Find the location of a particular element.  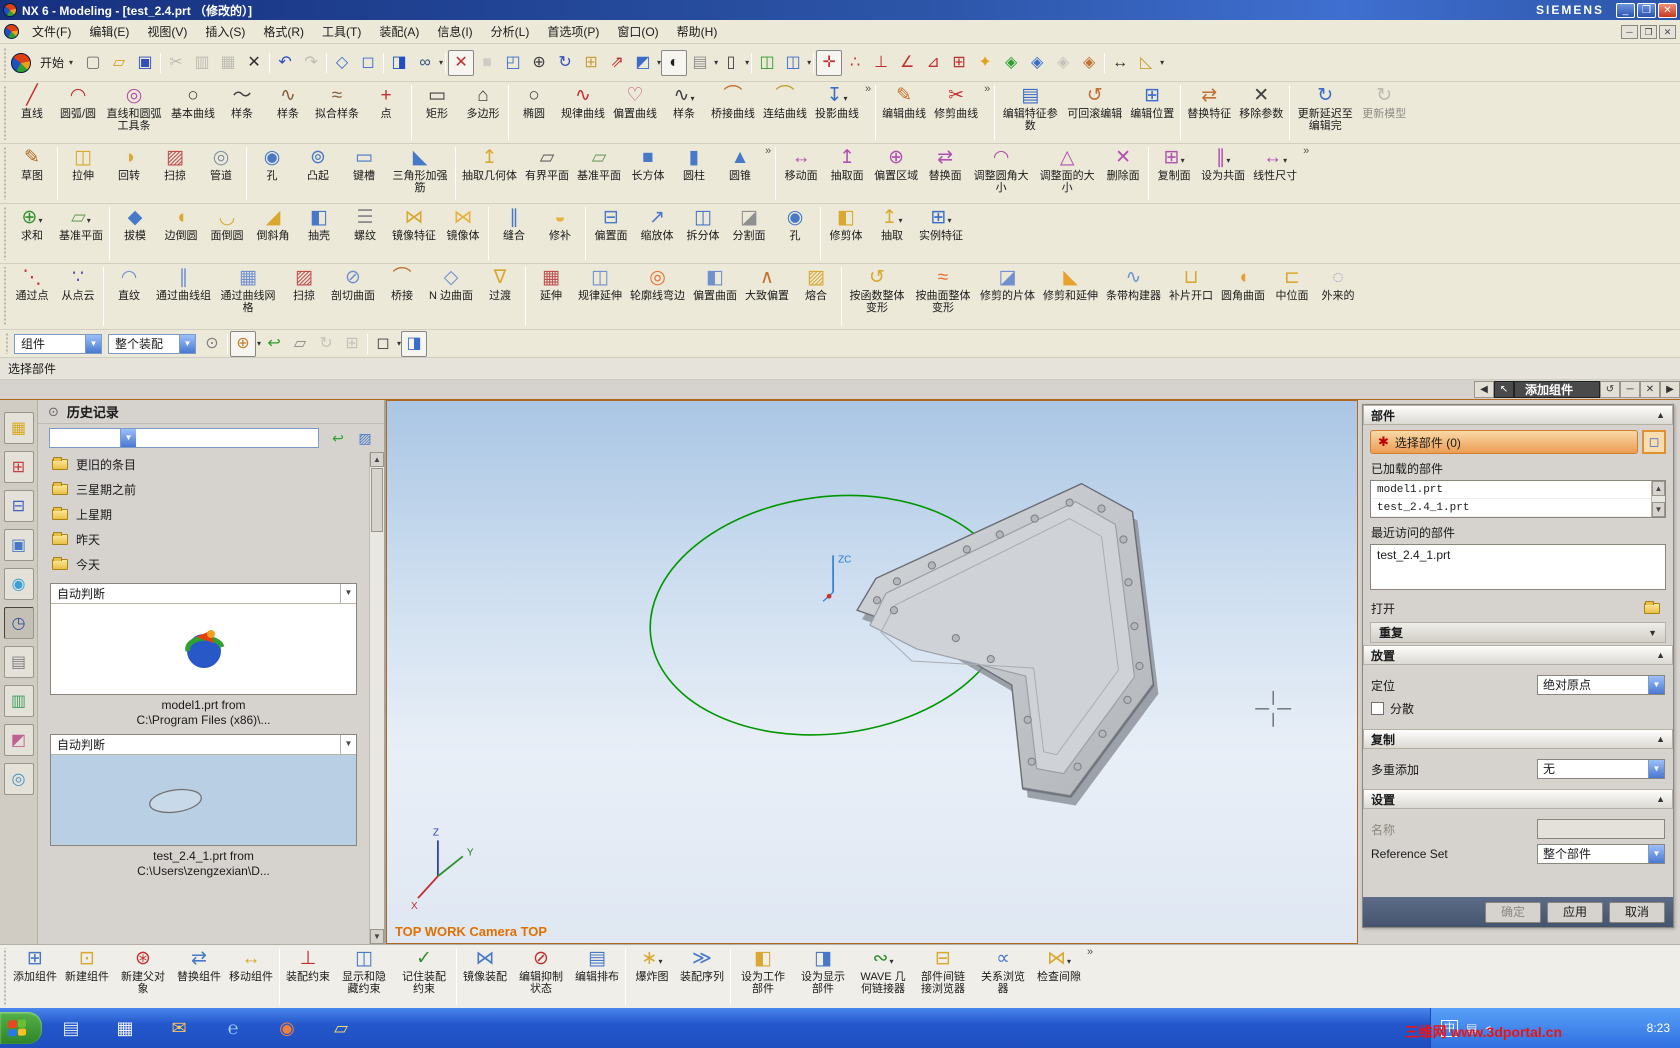

assembly-navigator-tab: ▦ is located at coordinates (18, 428).